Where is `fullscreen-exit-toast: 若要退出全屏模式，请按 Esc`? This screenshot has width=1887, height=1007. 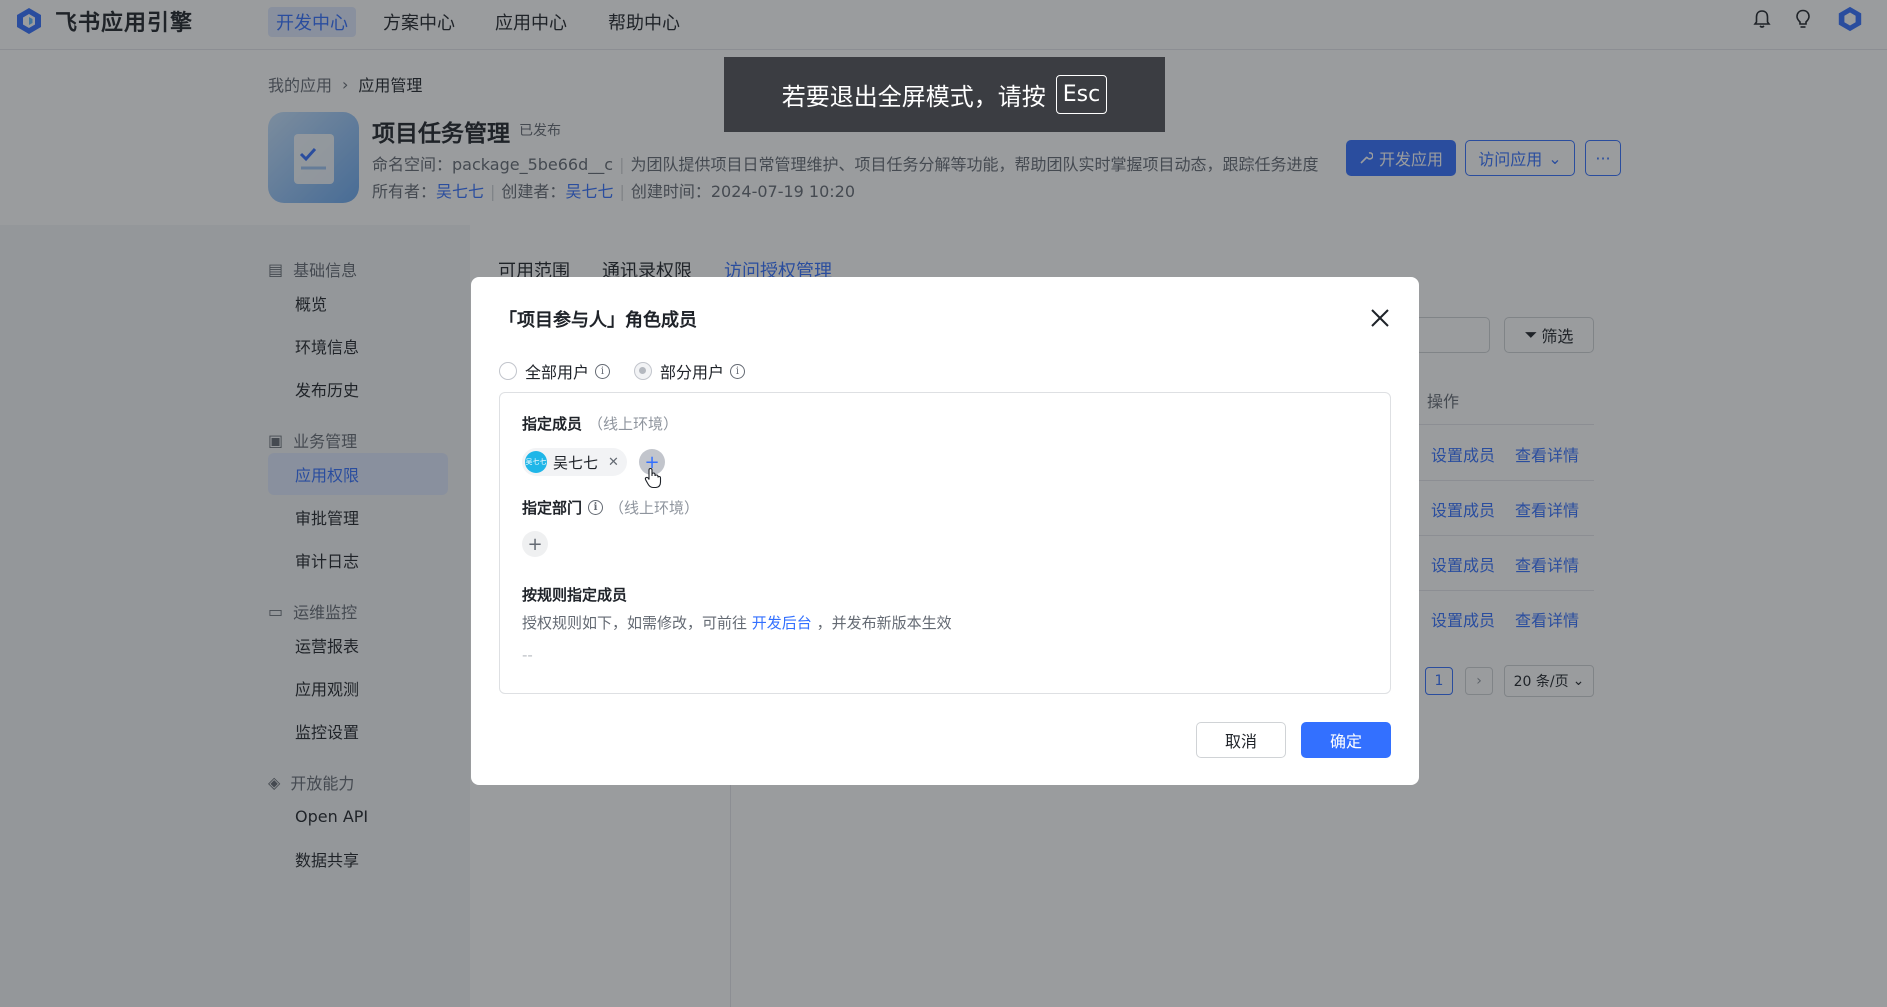
fullscreen-exit-toast: 若要退出全屏模式，请按 Esc is located at coordinates (944, 94).